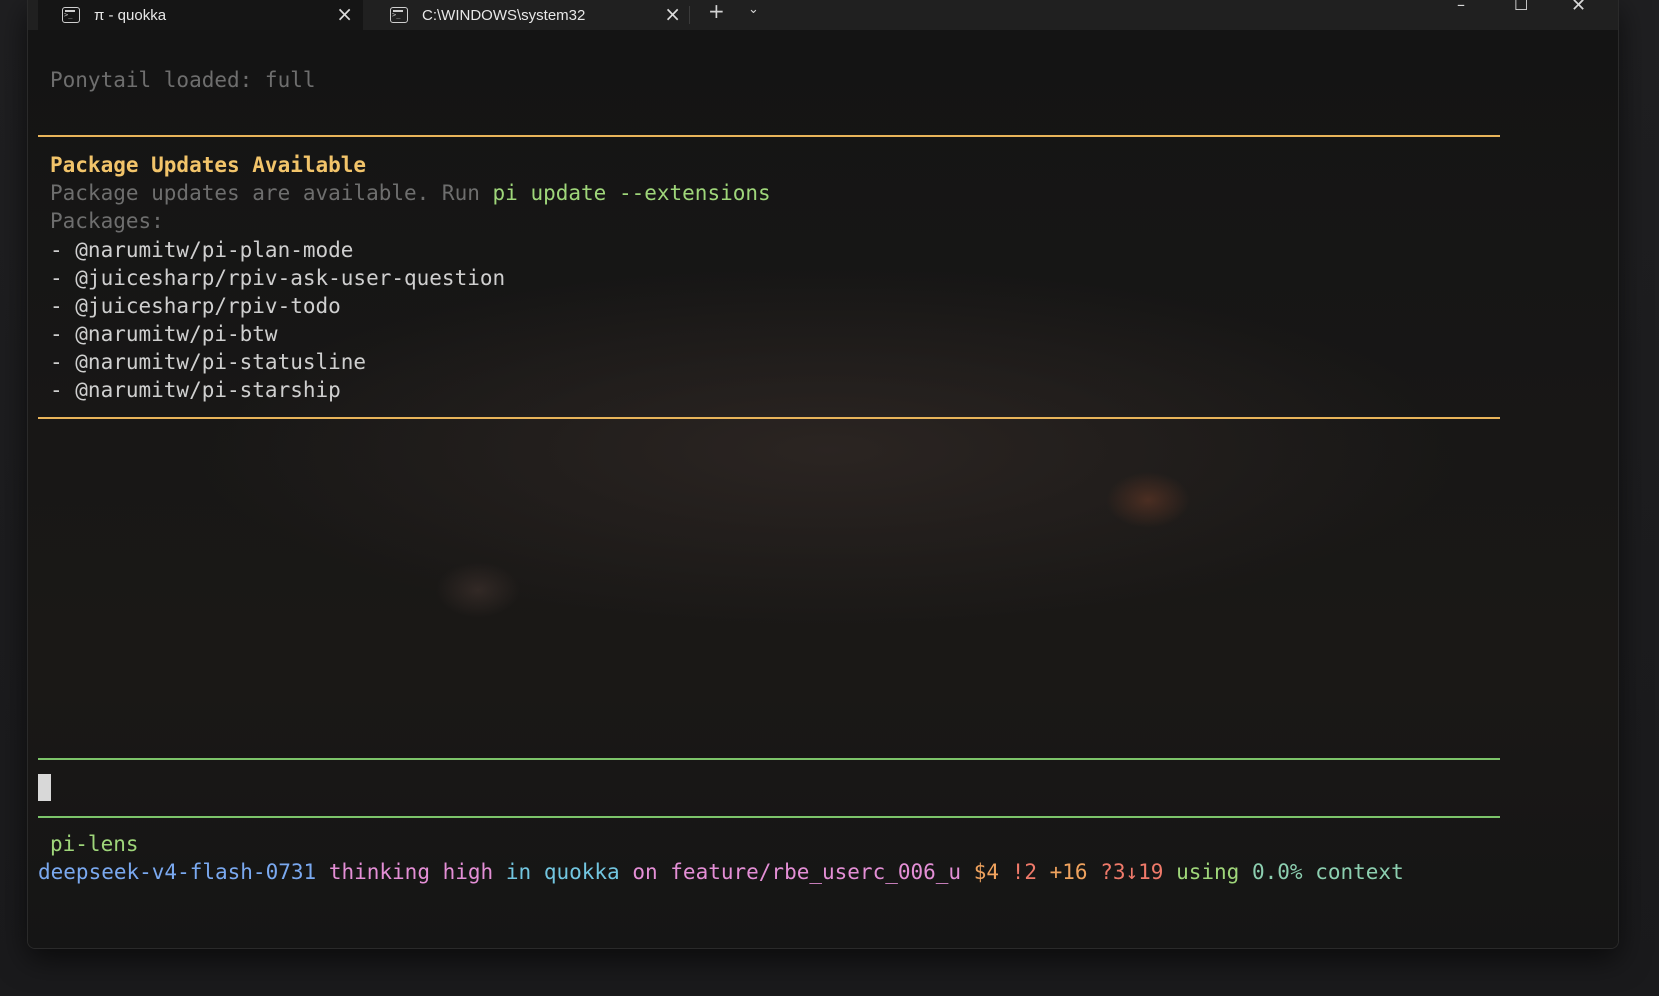  Describe the element at coordinates (1578, 7) in the screenshot. I see `close-window-button: ✕` at that location.